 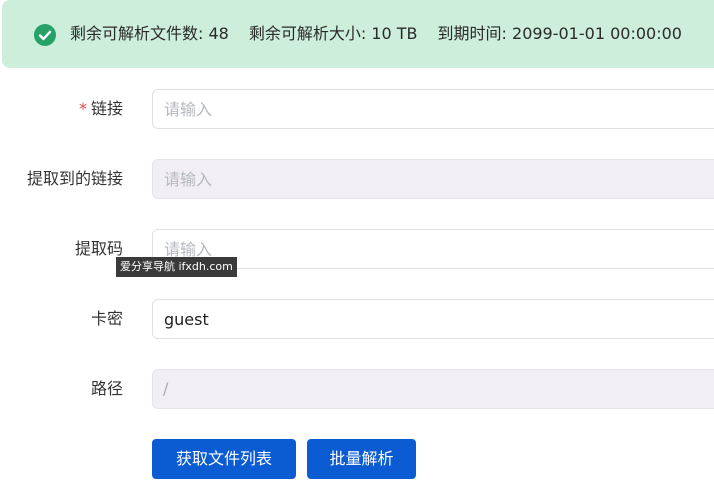 I want to click on link-label: * 链接, so click(x=101, y=109).